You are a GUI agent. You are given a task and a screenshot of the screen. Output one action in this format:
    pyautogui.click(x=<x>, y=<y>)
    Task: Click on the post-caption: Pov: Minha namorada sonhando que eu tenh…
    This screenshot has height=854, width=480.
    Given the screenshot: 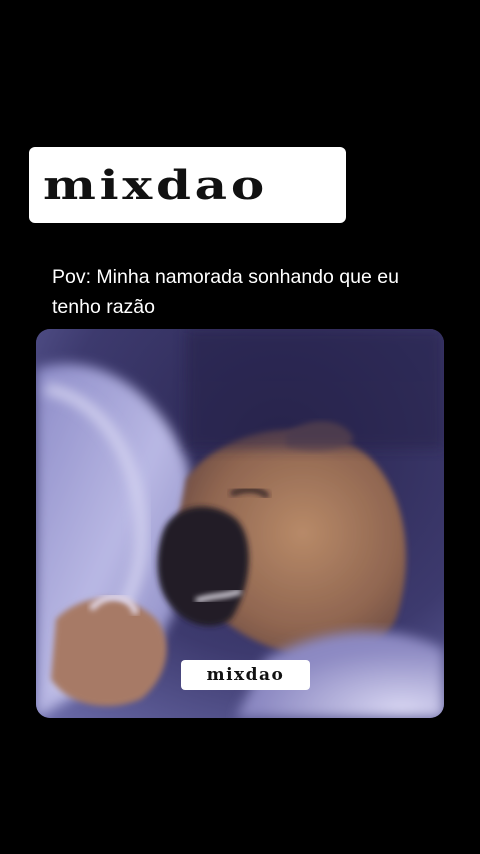 What is the action you would take?
    pyautogui.click(x=225, y=292)
    